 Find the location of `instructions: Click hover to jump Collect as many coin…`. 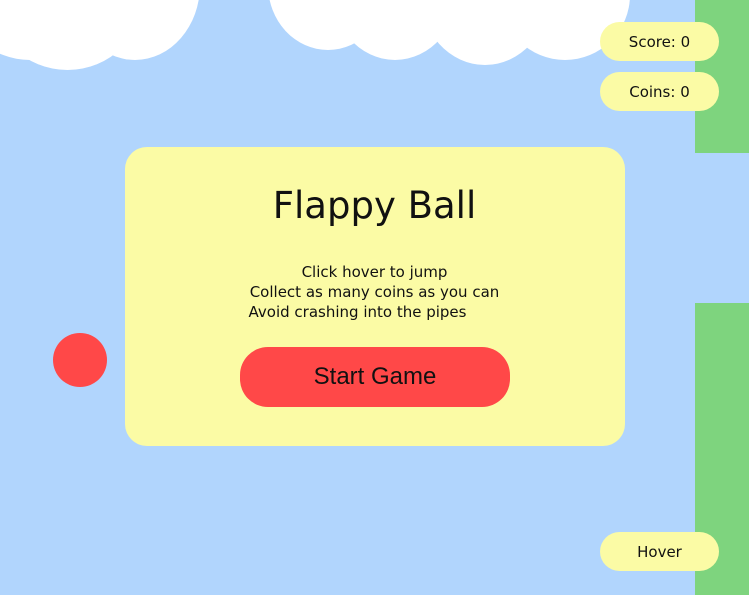

instructions: Click hover to jump Collect as many coin… is located at coordinates (374, 292).